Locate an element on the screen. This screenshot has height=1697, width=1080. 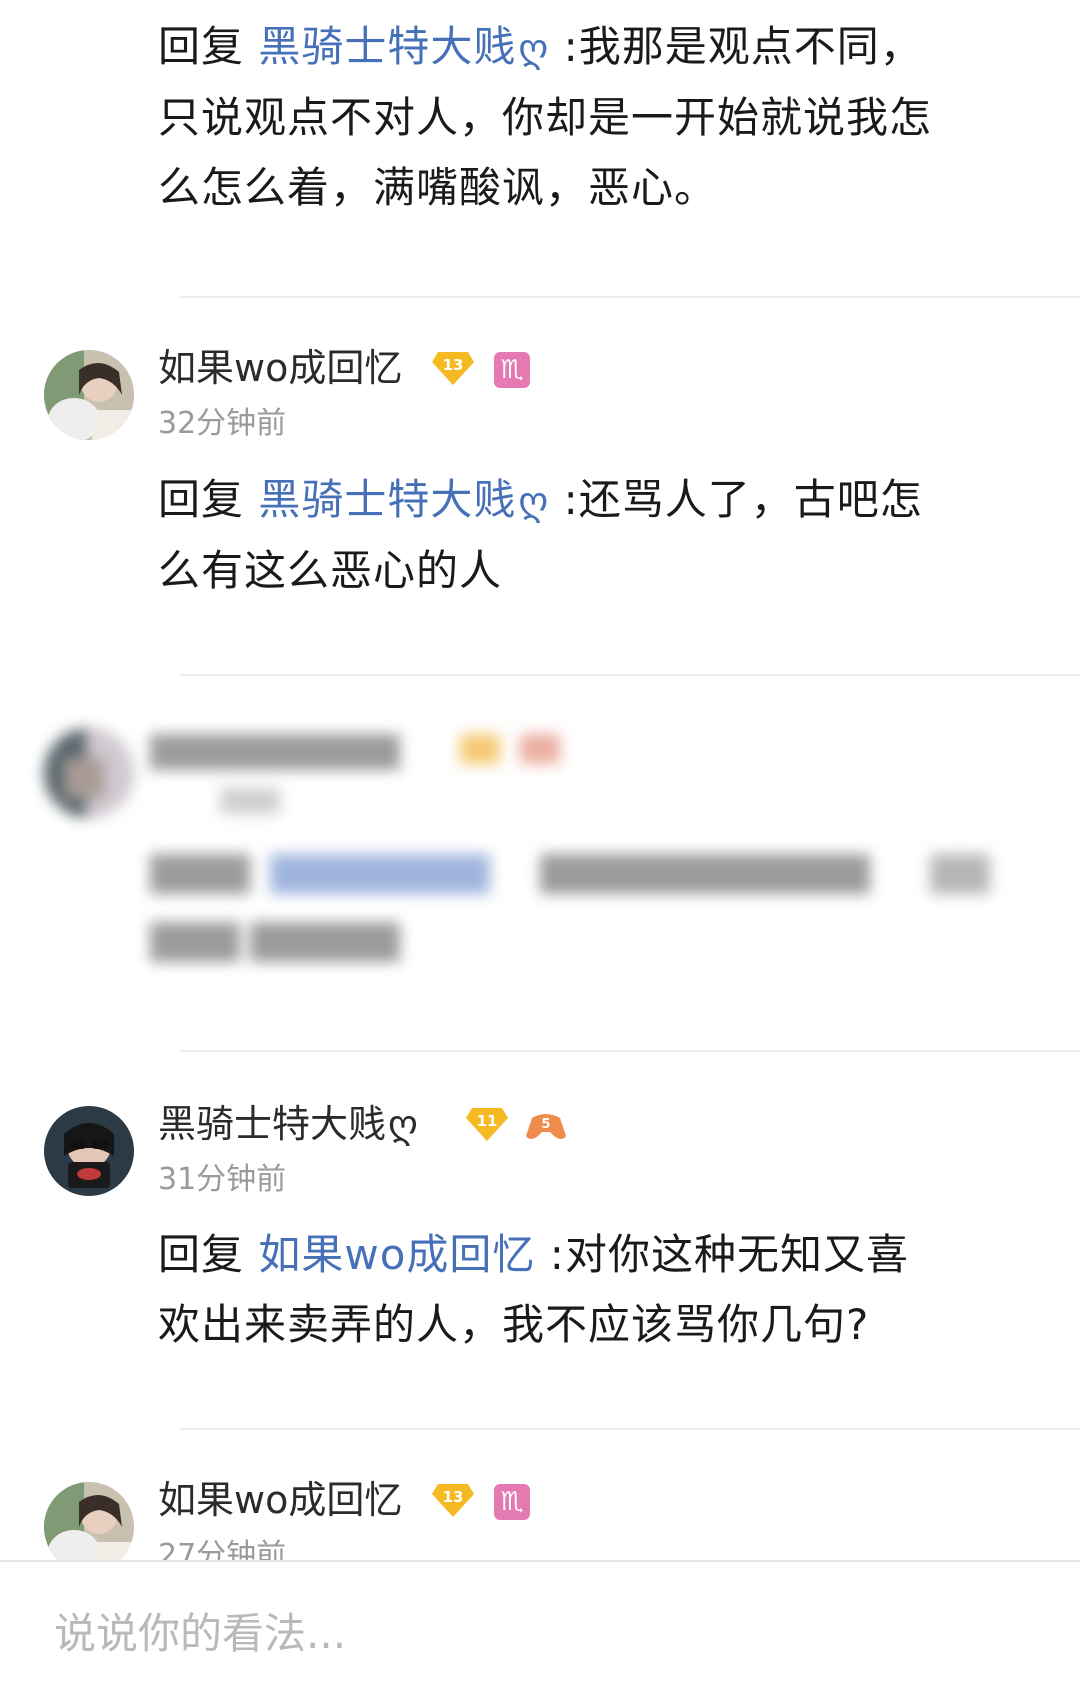
timestamp: 32分钟前 is located at coordinates (222, 423).